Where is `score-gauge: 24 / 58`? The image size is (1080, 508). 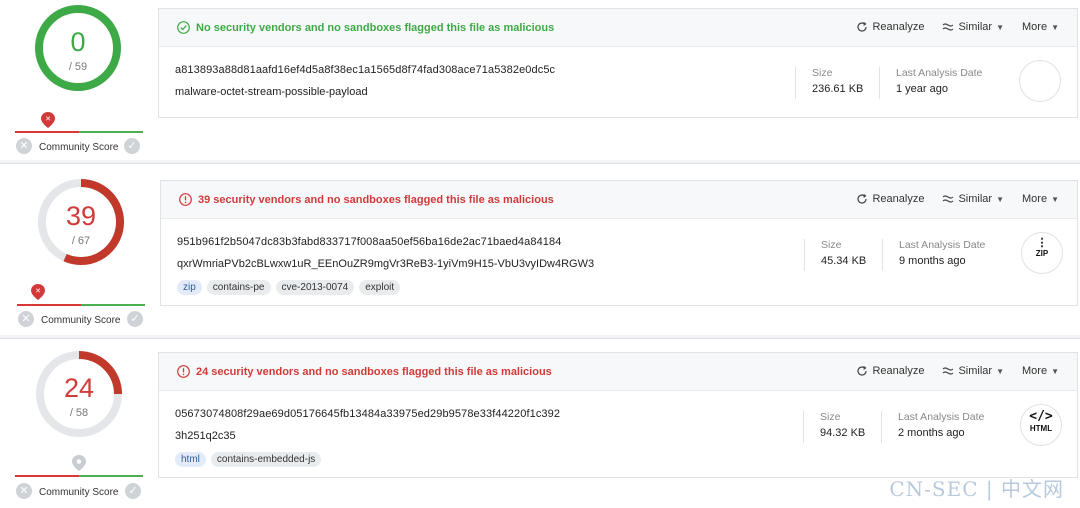 score-gauge: 24 / 58 is located at coordinates (79, 394).